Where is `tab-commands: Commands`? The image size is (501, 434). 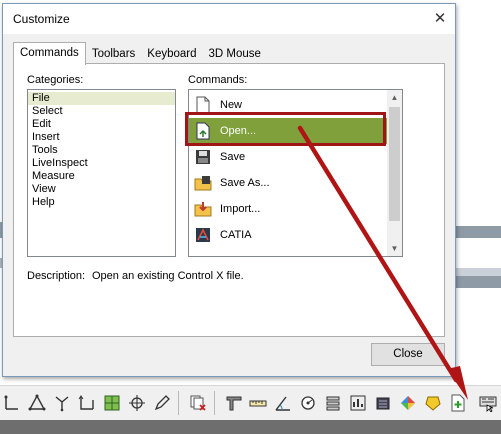
tab-commands: Commands is located at coordinates (49, 53).